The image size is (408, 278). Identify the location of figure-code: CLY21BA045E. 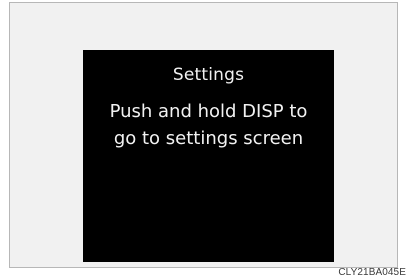
(372, 272).